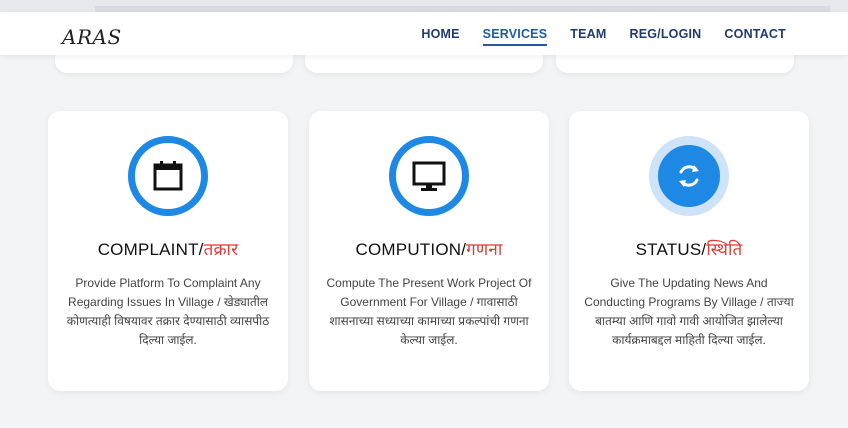 The height and width of the screenshot is (428, 848). Describe the element at coordinates (440, 34) in the screenshot. I see `nav-home: HOME` at that location.